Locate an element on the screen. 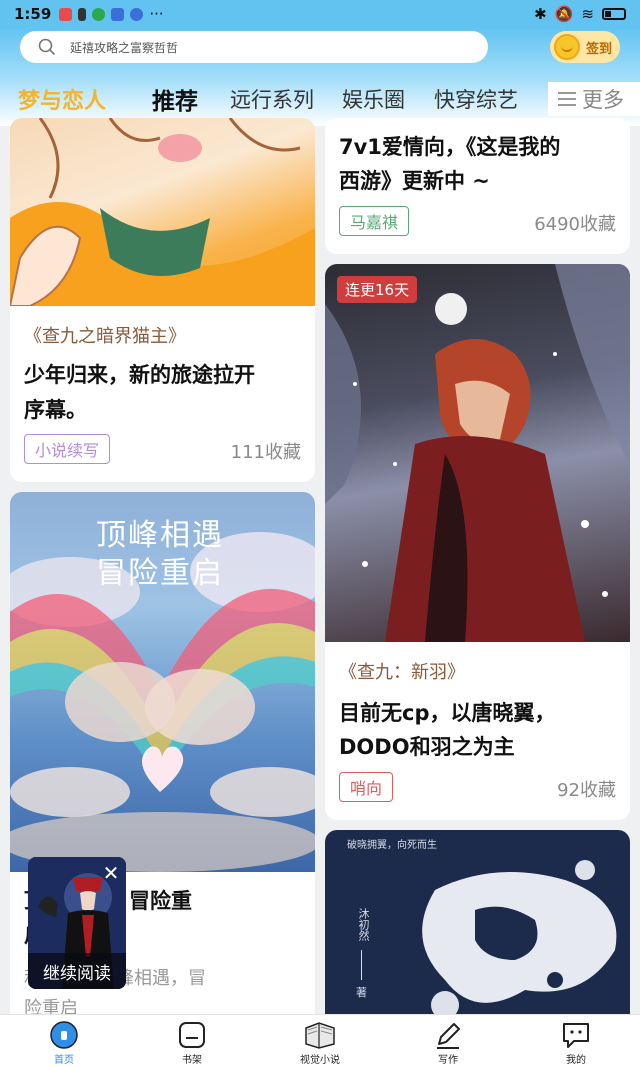 The height and width of the screenshot is (1067, 640). bluetooth-icon: ✱ is located at coordinates (540, 14).